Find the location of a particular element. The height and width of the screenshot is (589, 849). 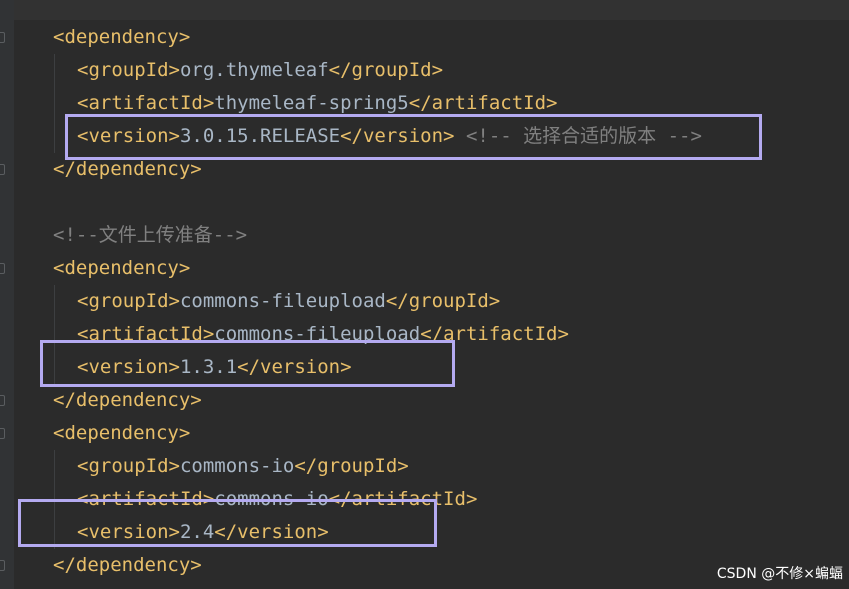

watermark: CSDN @不修×蝙蝠 is located at coordinates (779, 574).